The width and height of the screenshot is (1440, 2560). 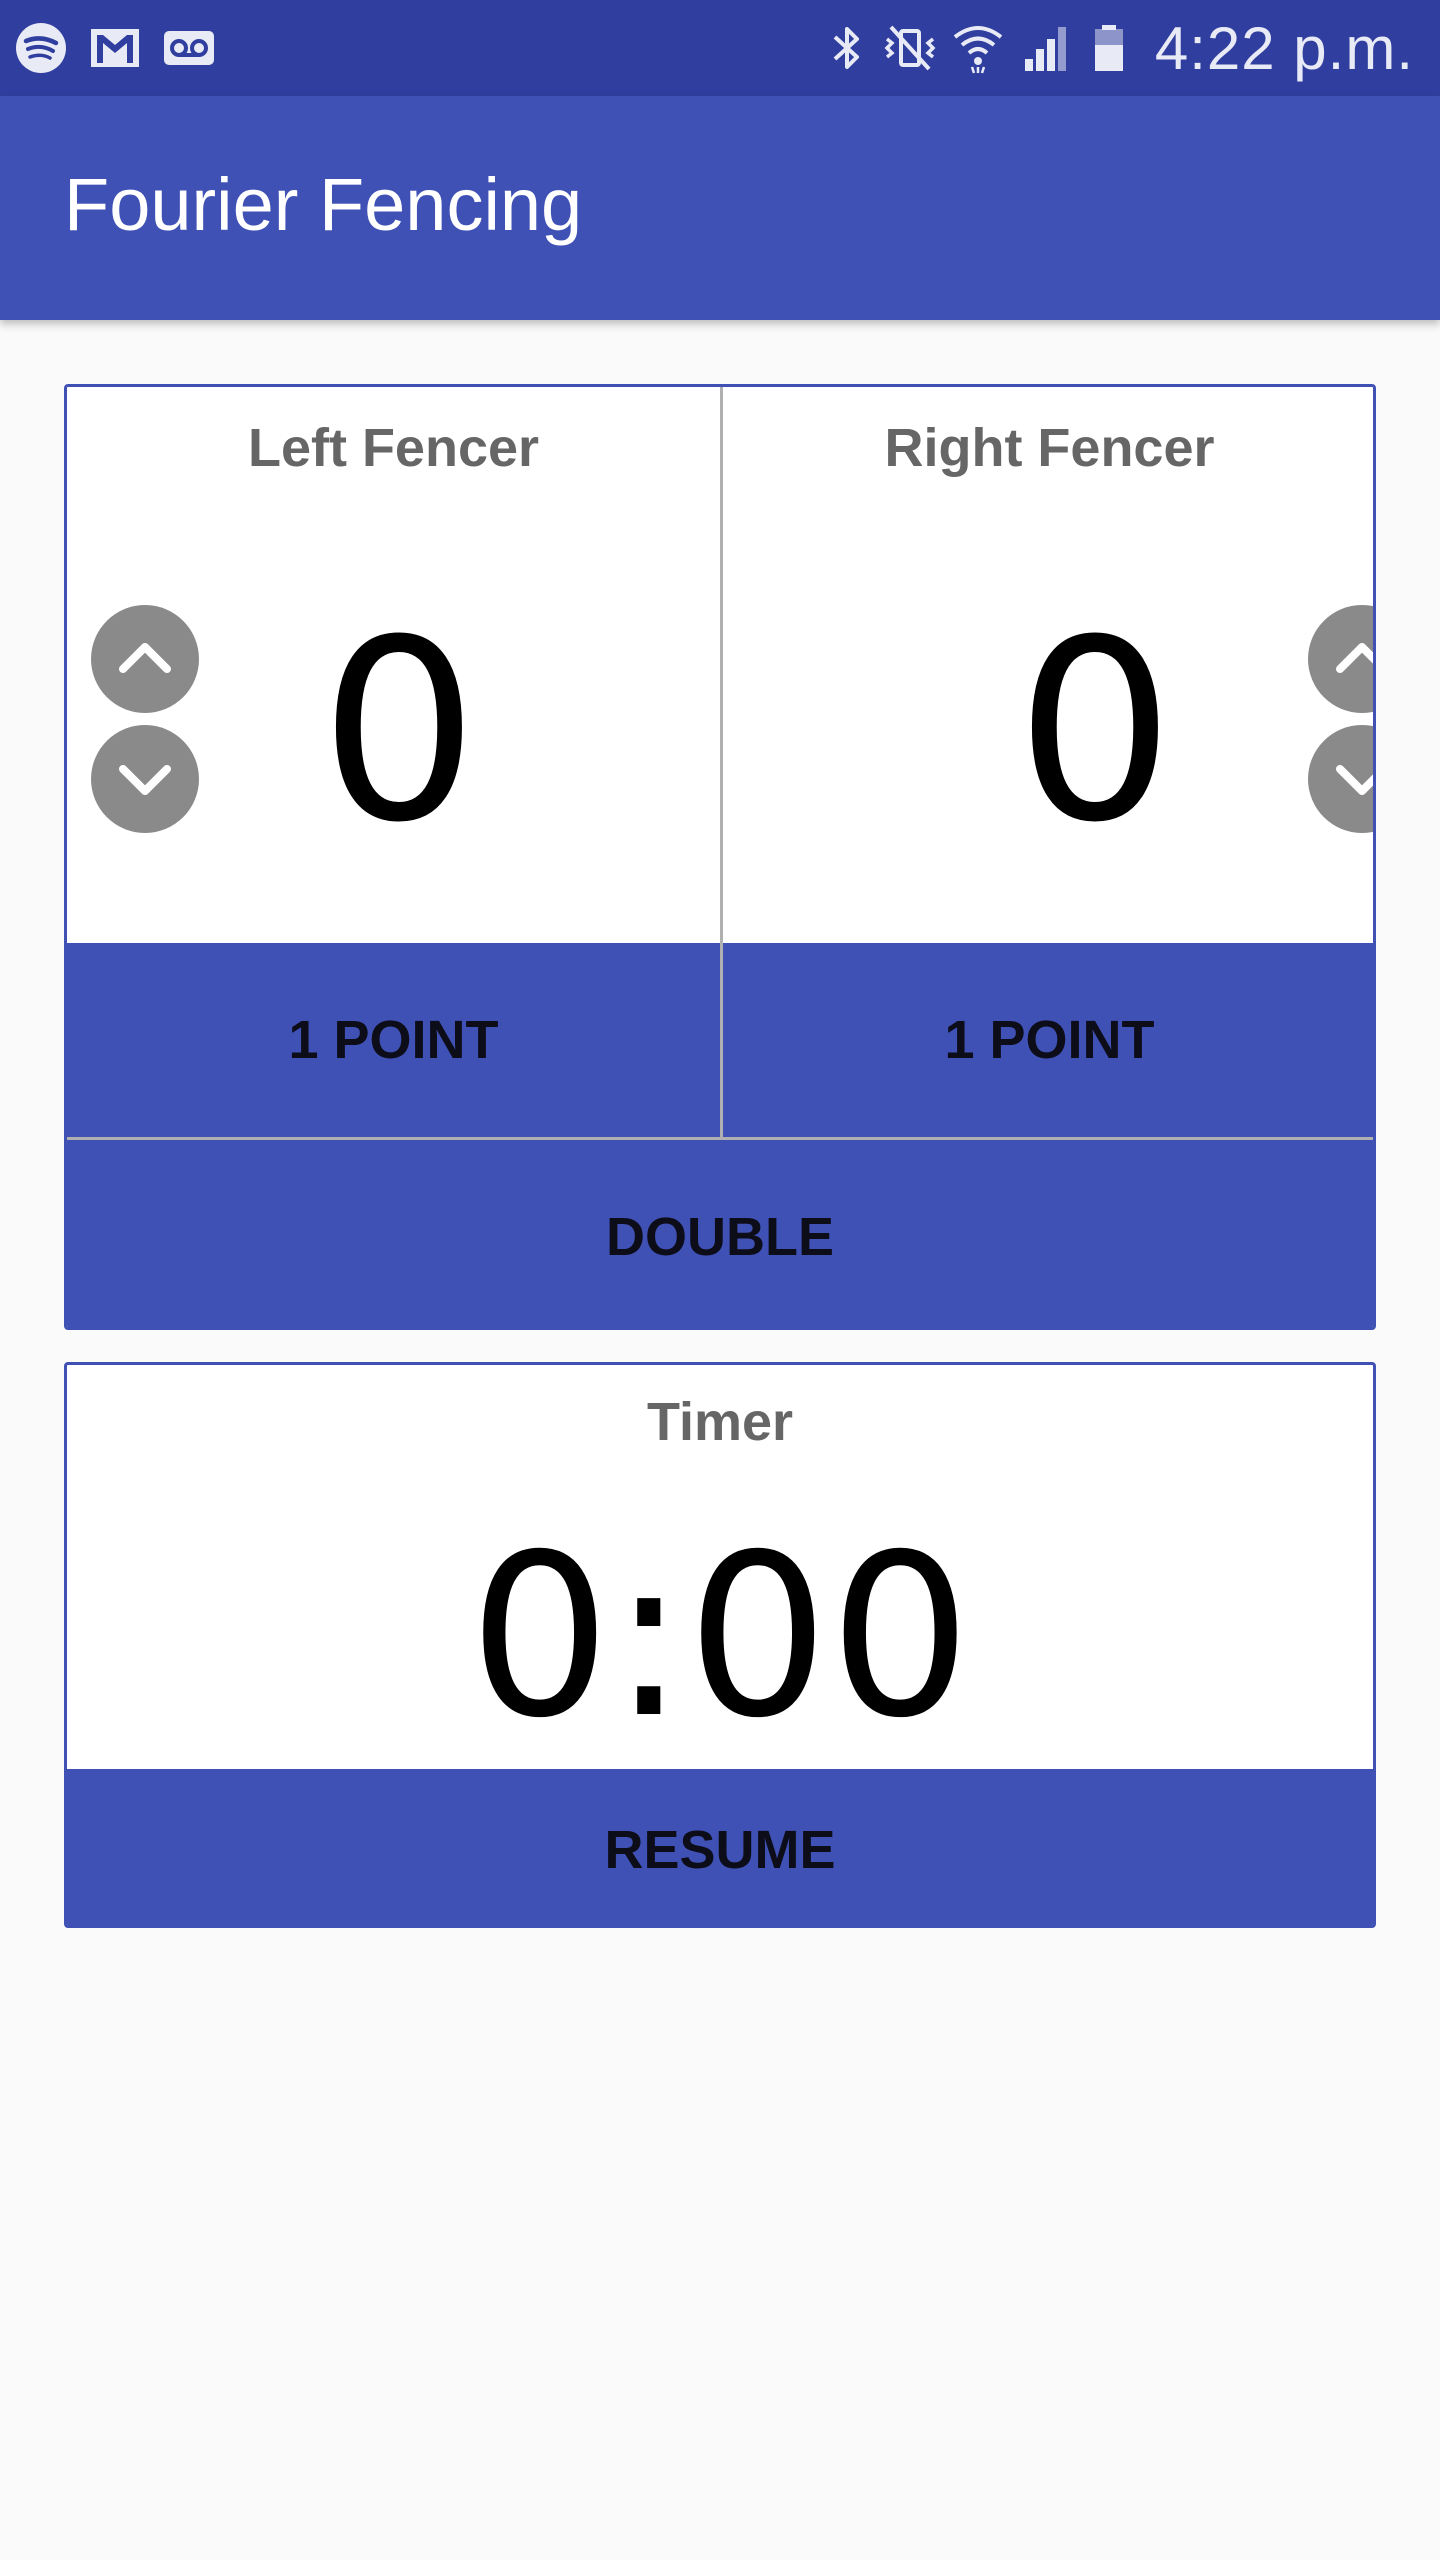 I want to click on notification-icons, so click(x=115, y=48).